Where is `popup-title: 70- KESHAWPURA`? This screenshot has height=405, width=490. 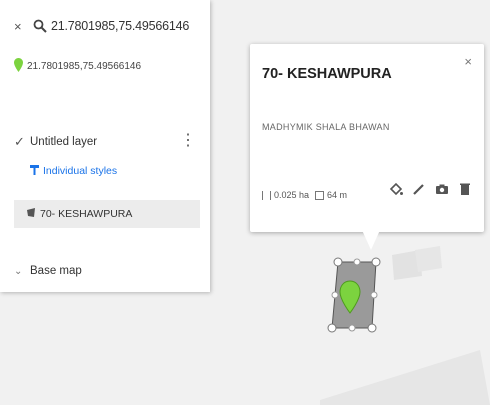
popup-title: 70- KESHAWPURA is located at coordinates (327, 74).